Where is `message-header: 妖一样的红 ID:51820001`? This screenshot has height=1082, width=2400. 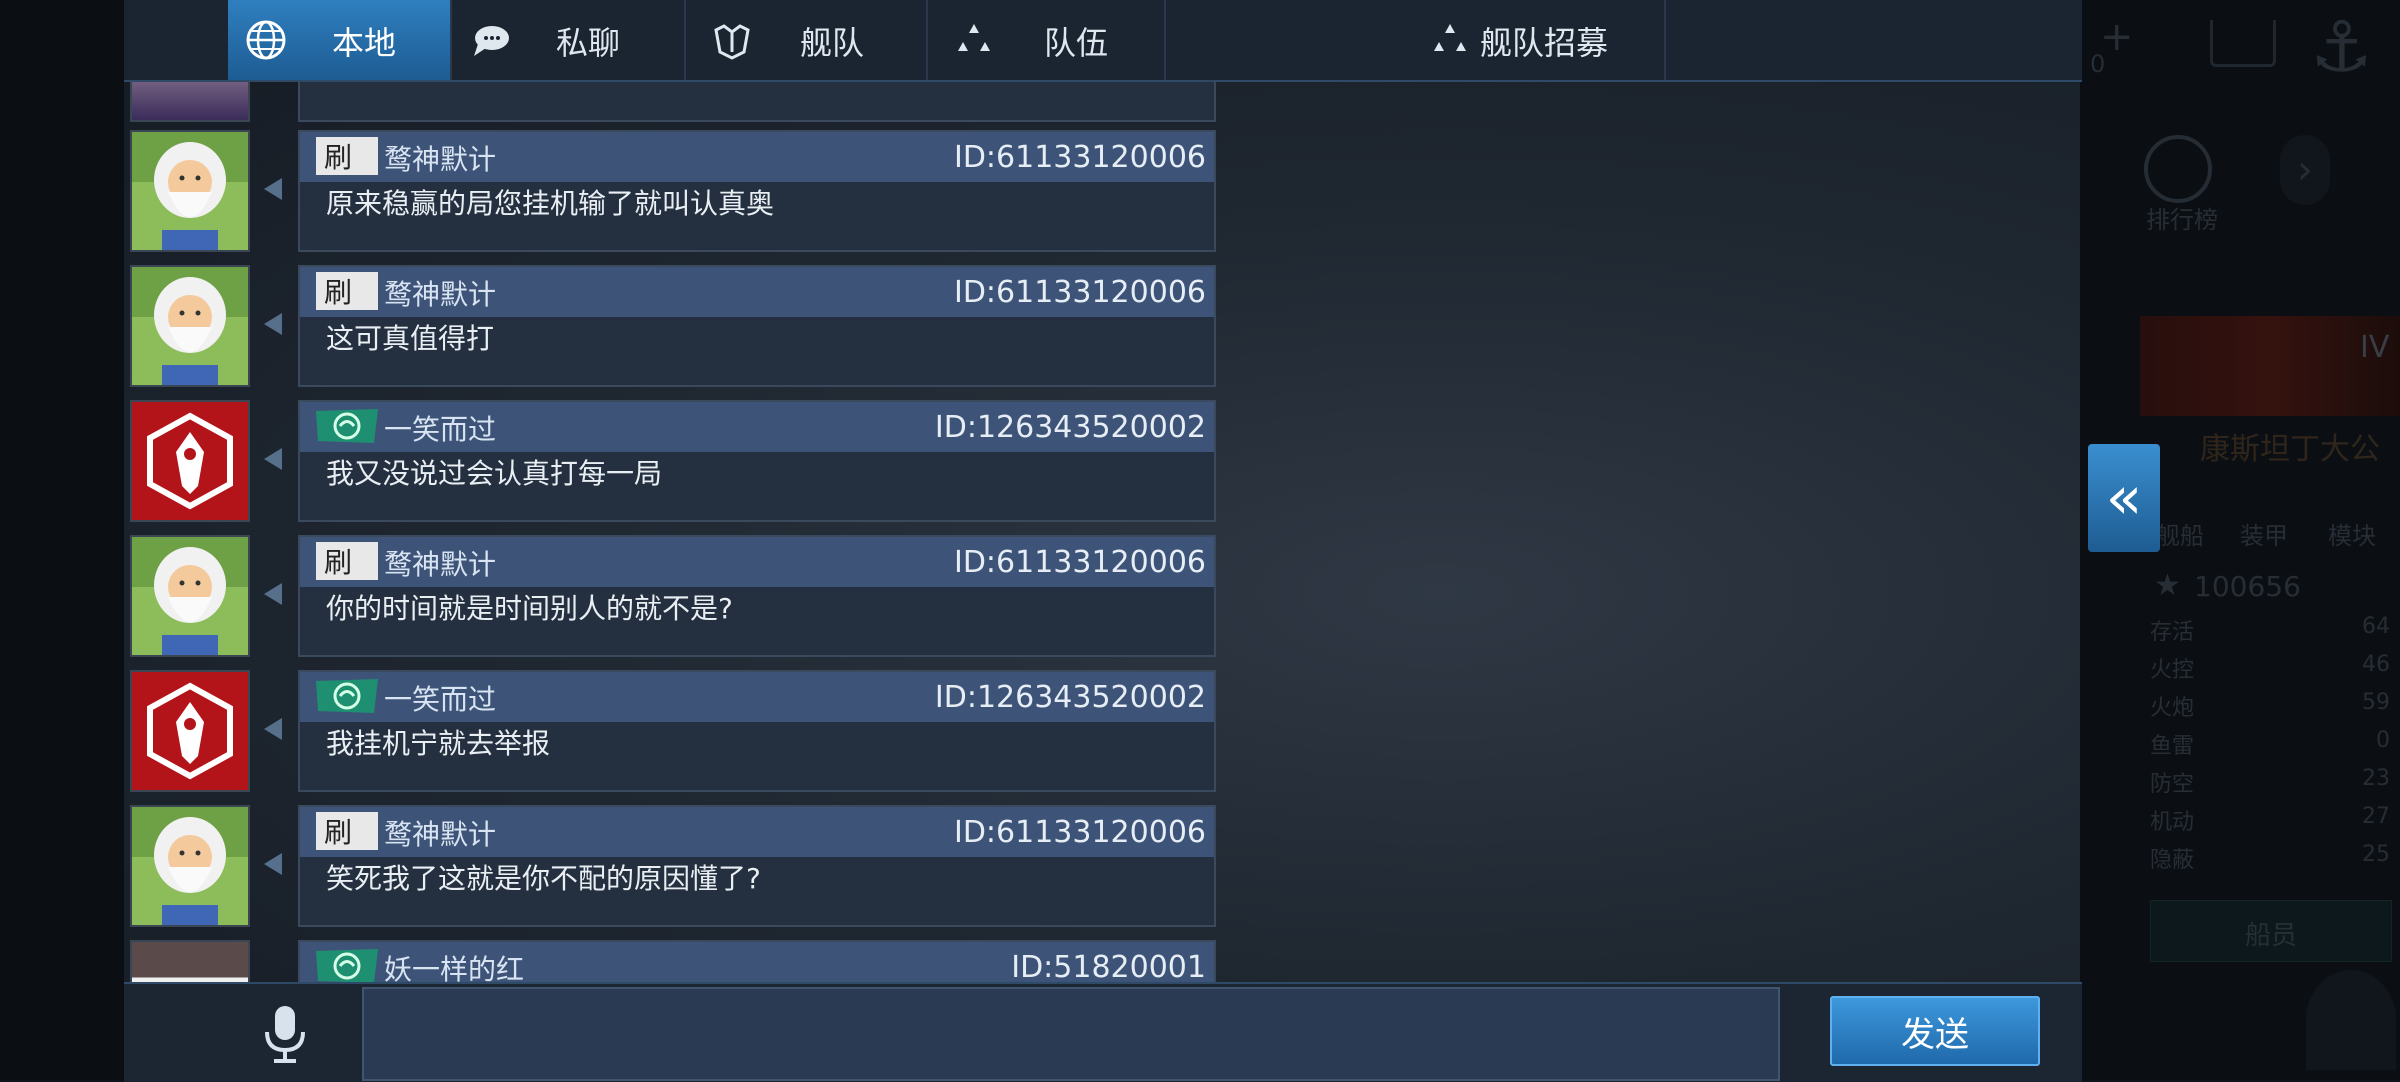
message-header: 妖一样的红 ID:51820001 is located at coordinates (757, 962).